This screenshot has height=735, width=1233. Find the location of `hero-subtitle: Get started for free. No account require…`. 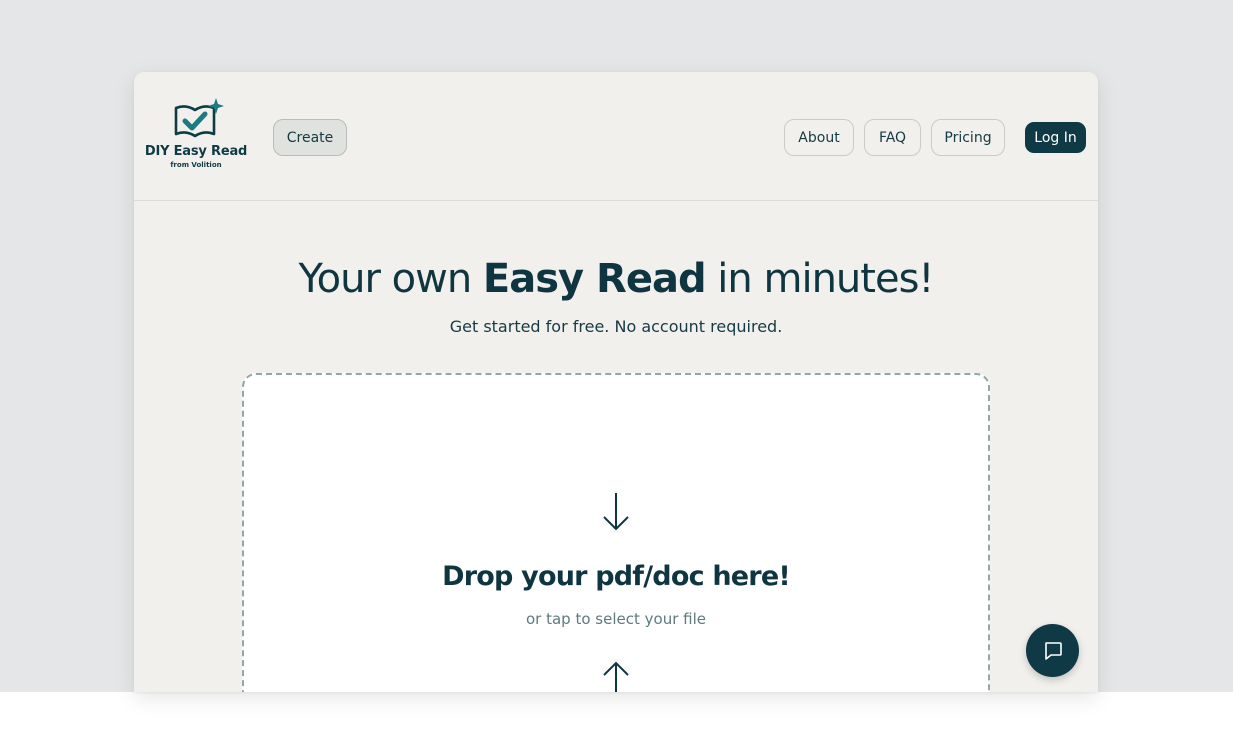

hero-subtitle: Get started for free. No account require… is located at coordinates (616, 326).